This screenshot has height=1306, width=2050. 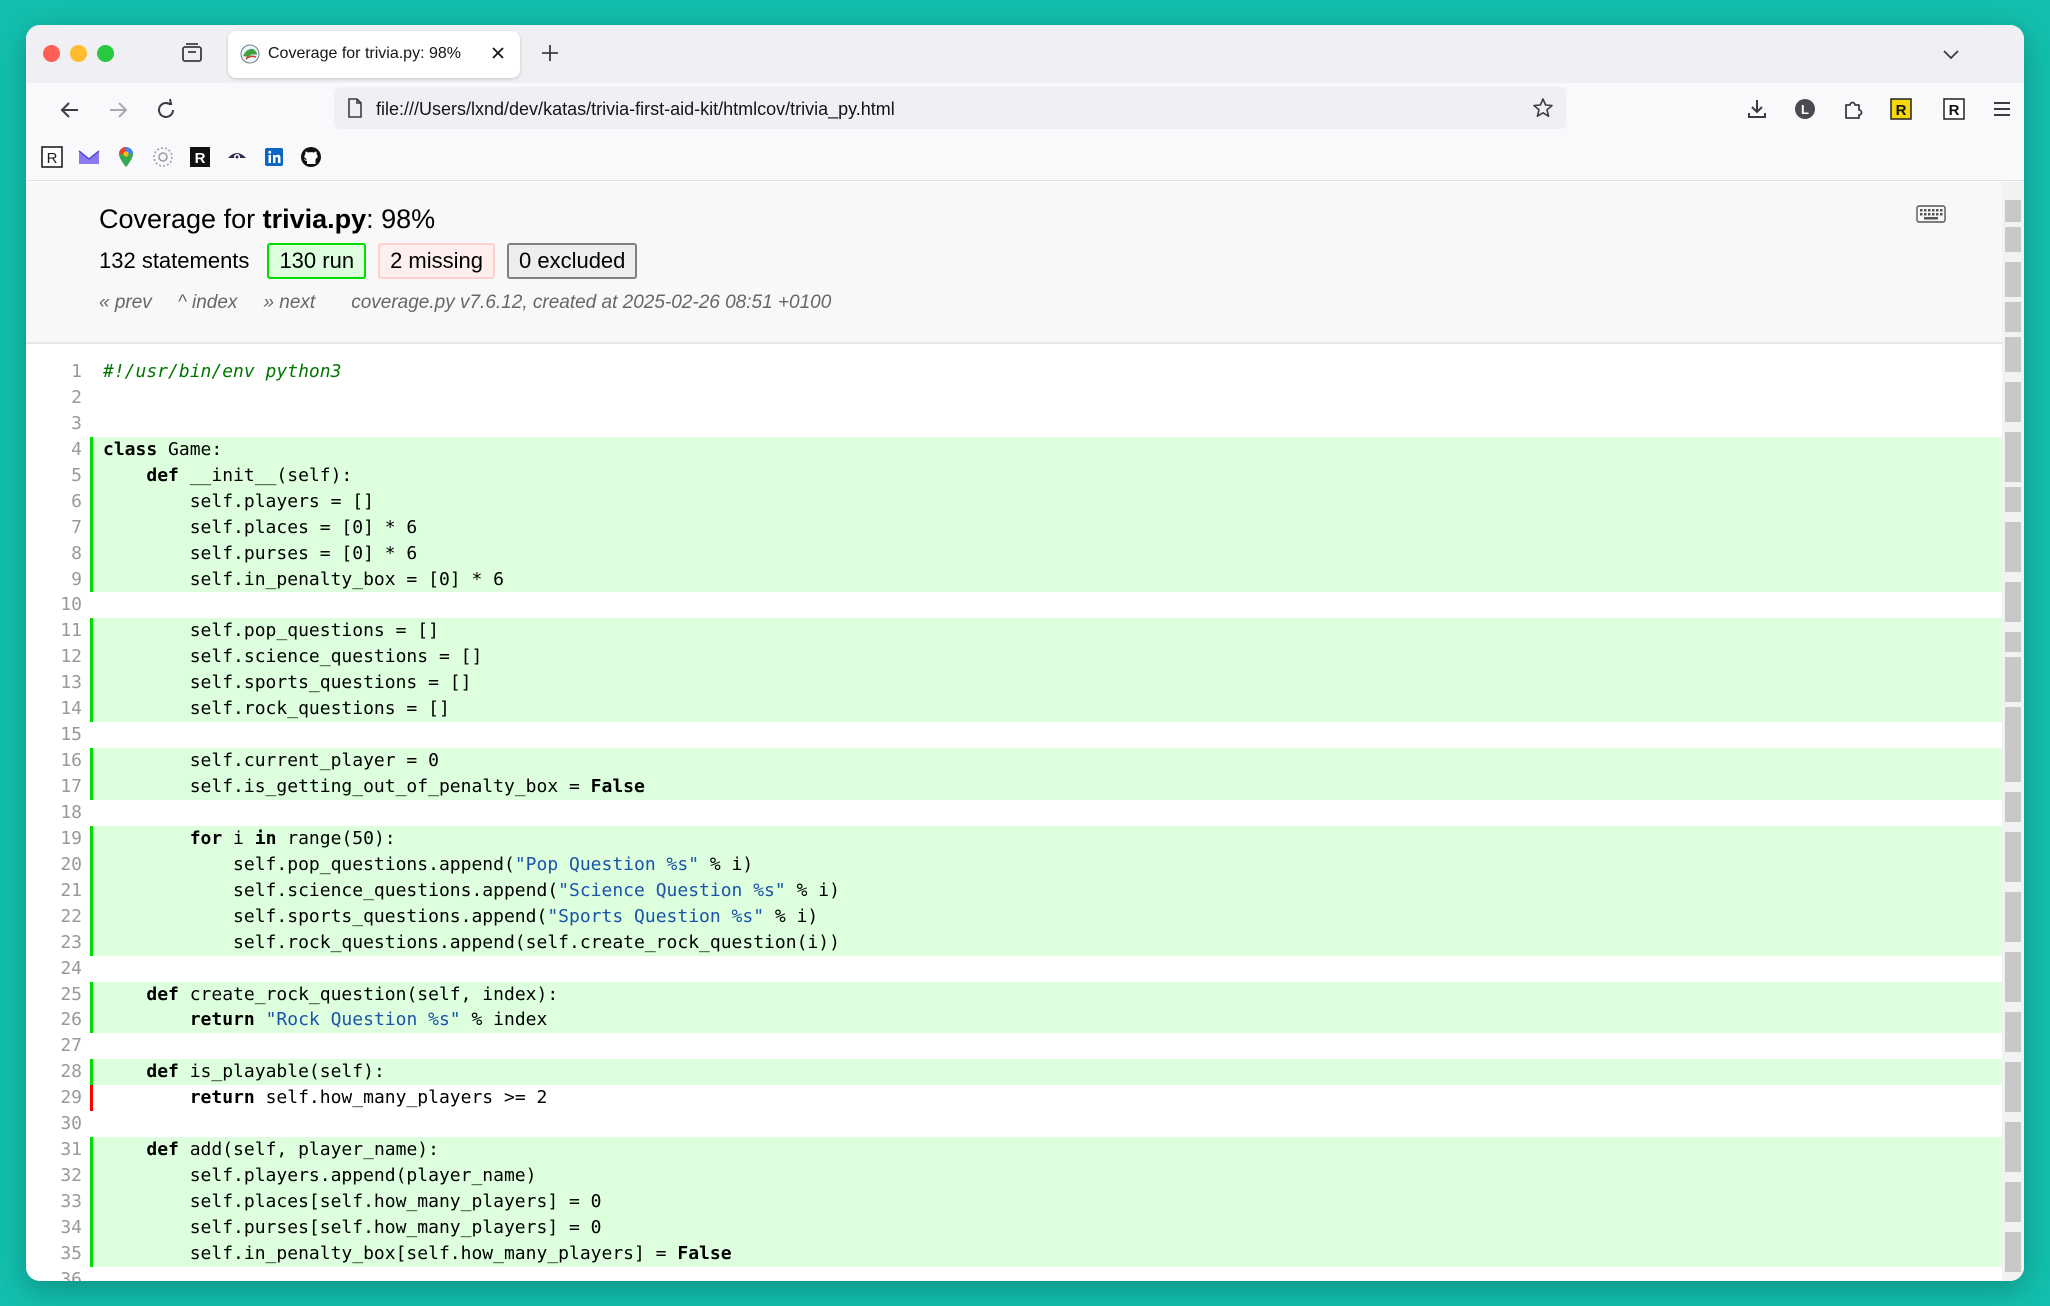 I want to click on bookmark-mail-icon, so click(x=89, y=157).